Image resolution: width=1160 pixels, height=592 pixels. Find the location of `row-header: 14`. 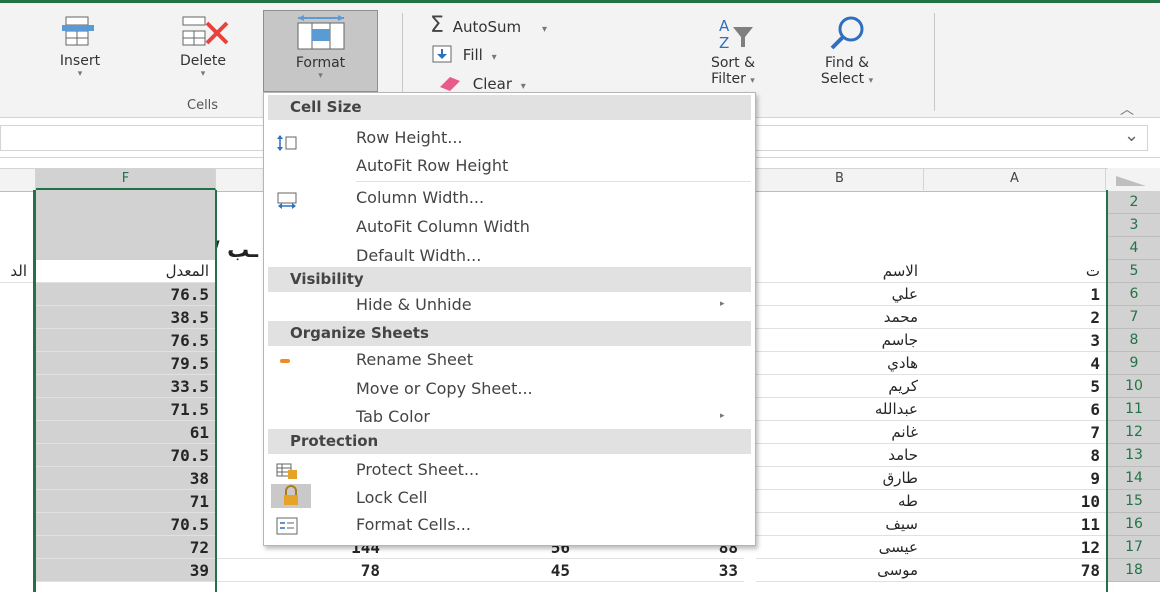

row-header: 14 is located at coordinates (1134, 478).